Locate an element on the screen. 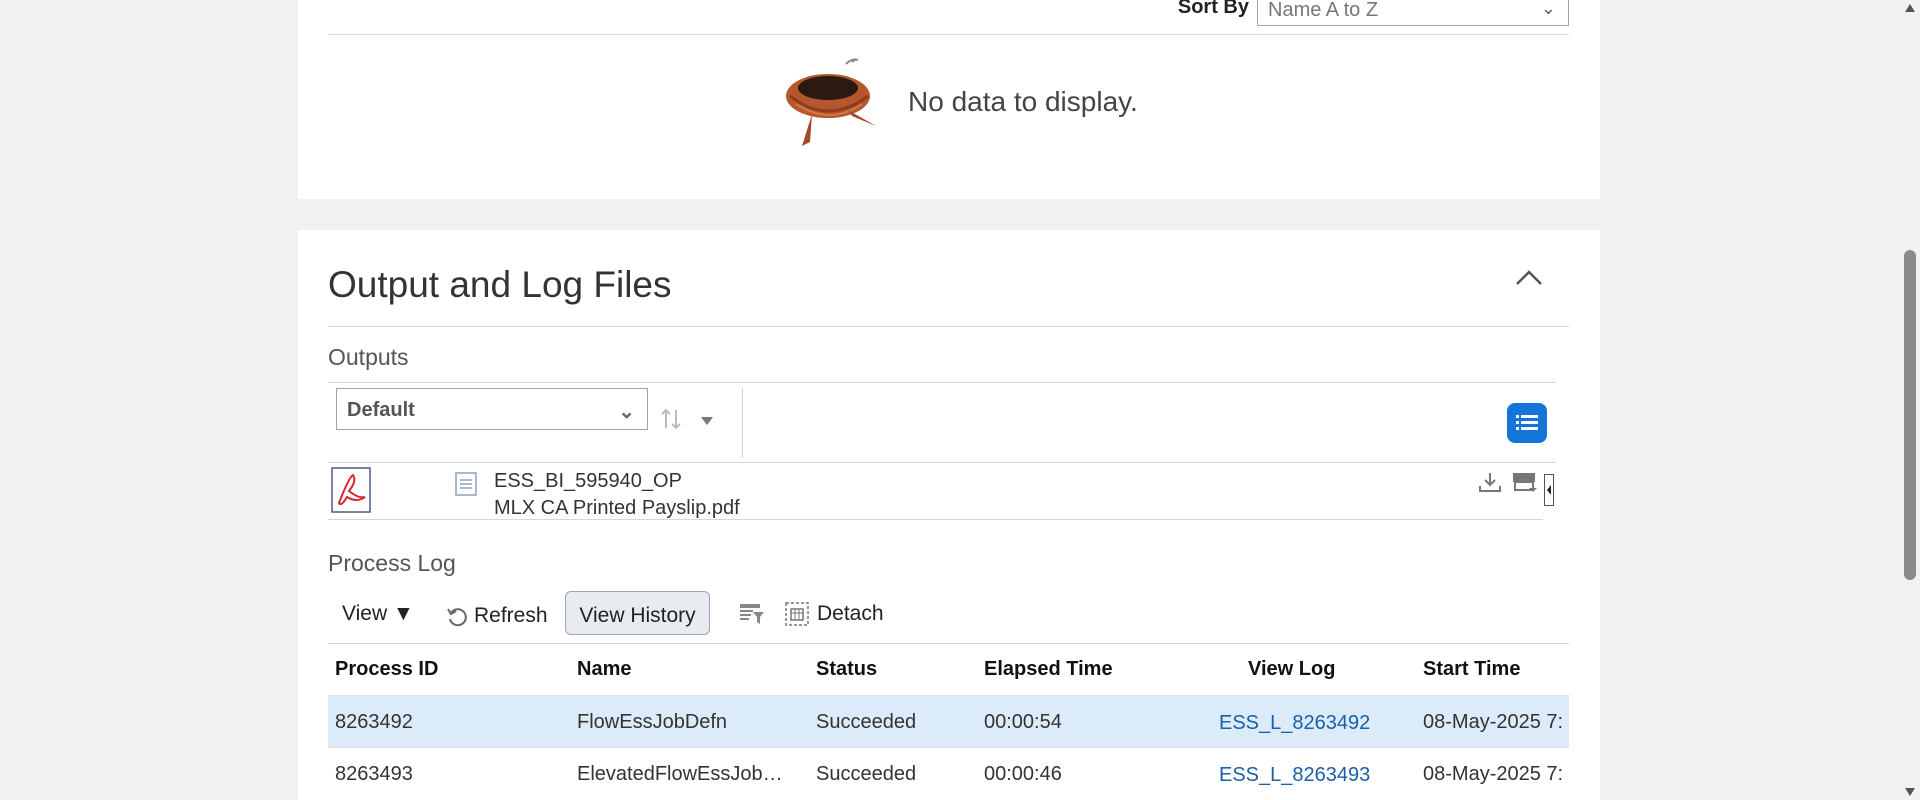  view-menu: View ▼ is located at coordinates (378, 614).